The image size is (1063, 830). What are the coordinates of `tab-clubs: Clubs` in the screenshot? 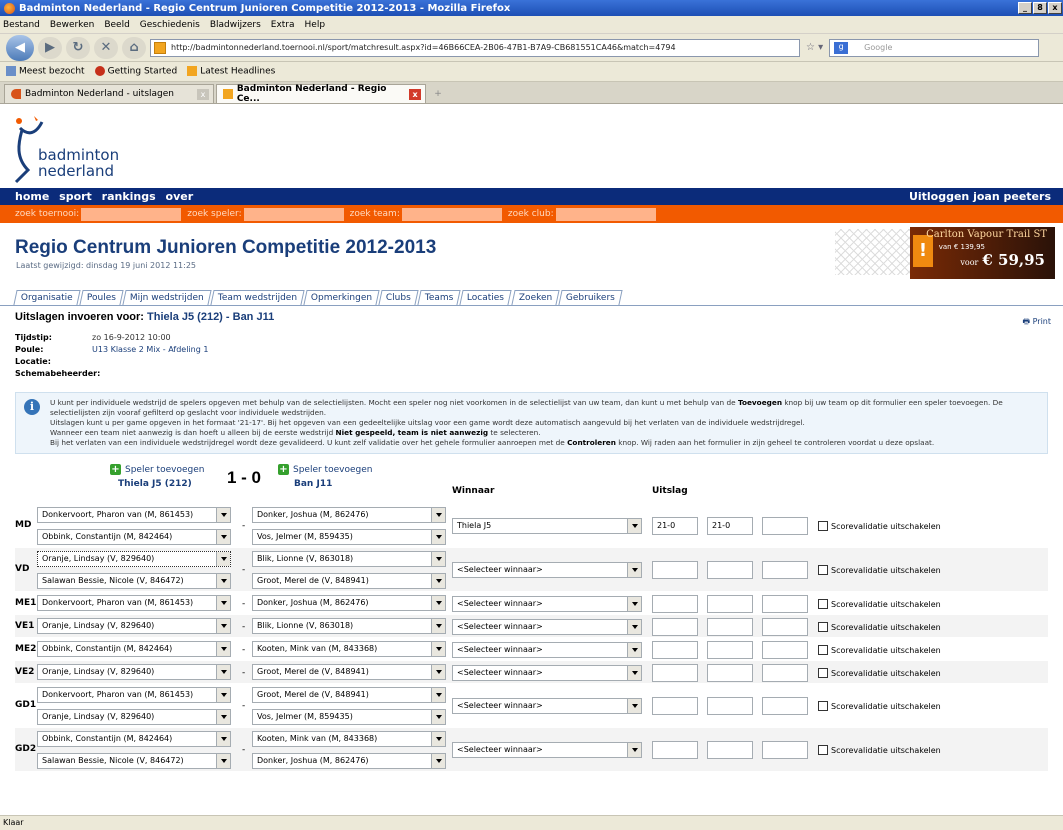 It's located at (398, 297).